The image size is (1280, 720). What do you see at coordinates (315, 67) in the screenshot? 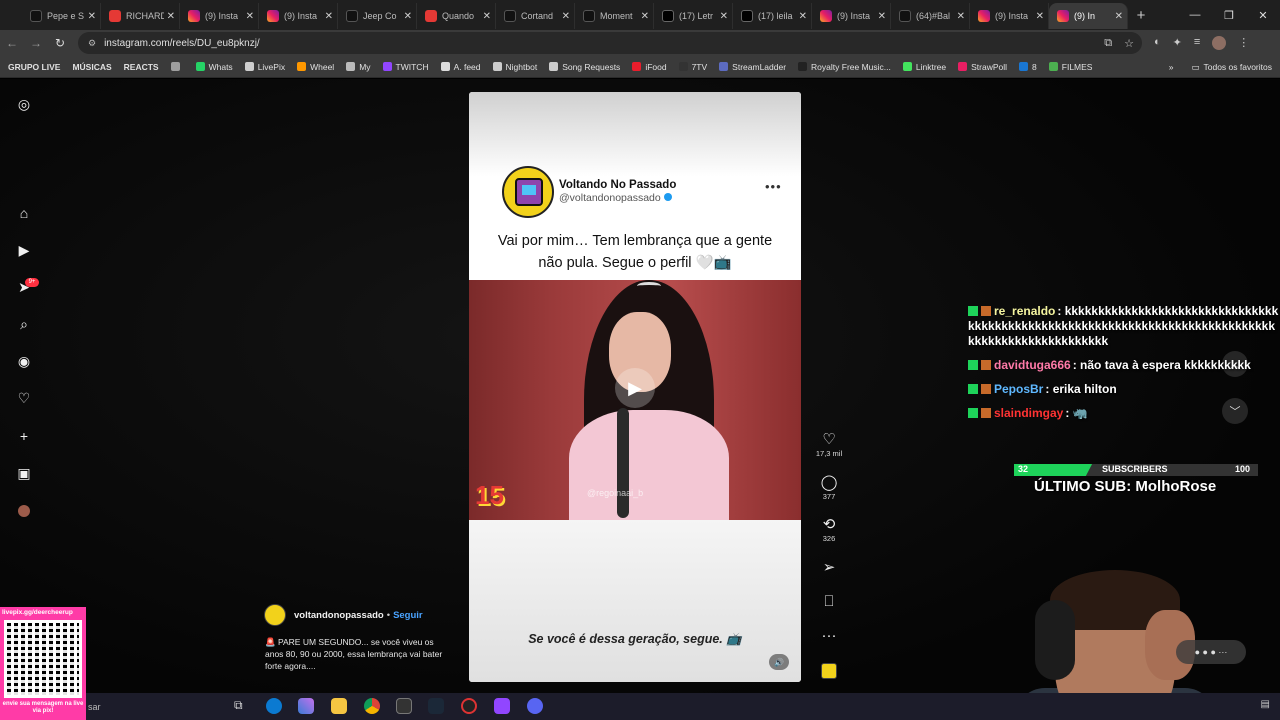
I see `bookmark-6: Wheel` at bounding box center [315, 67].